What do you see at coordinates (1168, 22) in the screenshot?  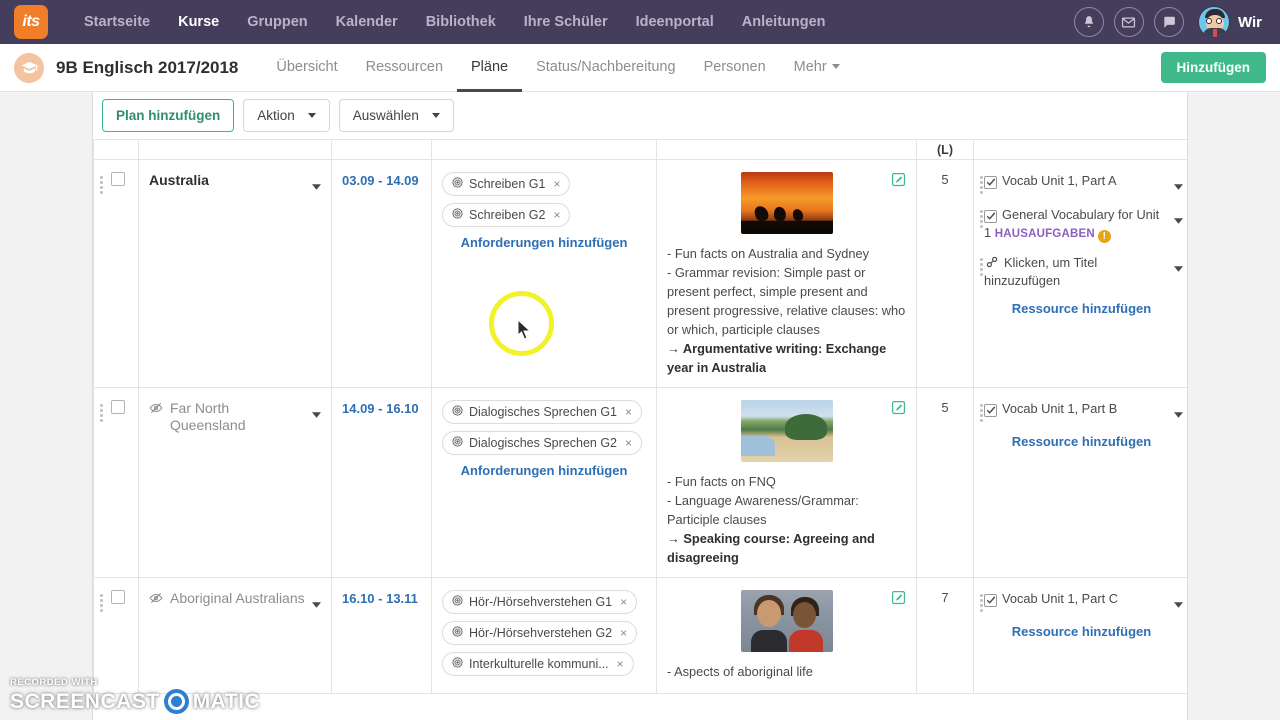 I see `chat-icon` at bounding box center [1168, 22].